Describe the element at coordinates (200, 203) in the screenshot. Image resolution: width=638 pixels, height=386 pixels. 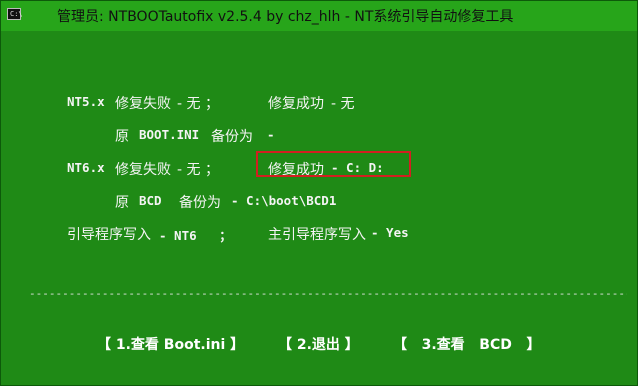
I see `bcd-backup-label: 备份为` at that location.